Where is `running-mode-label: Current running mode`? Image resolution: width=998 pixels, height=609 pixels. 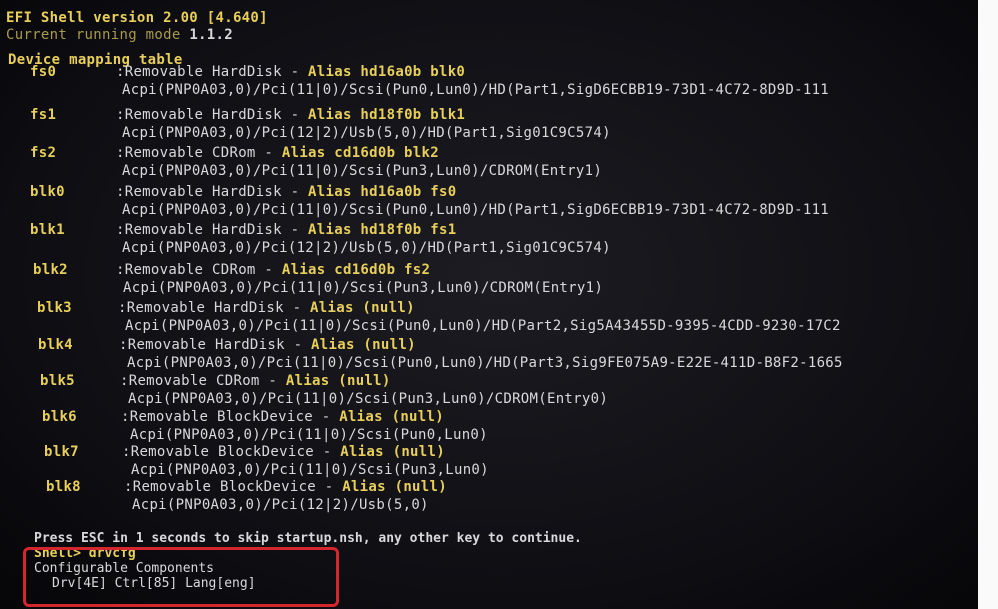
running-mode-label: Current running mode is located at coordinates (93, 35).